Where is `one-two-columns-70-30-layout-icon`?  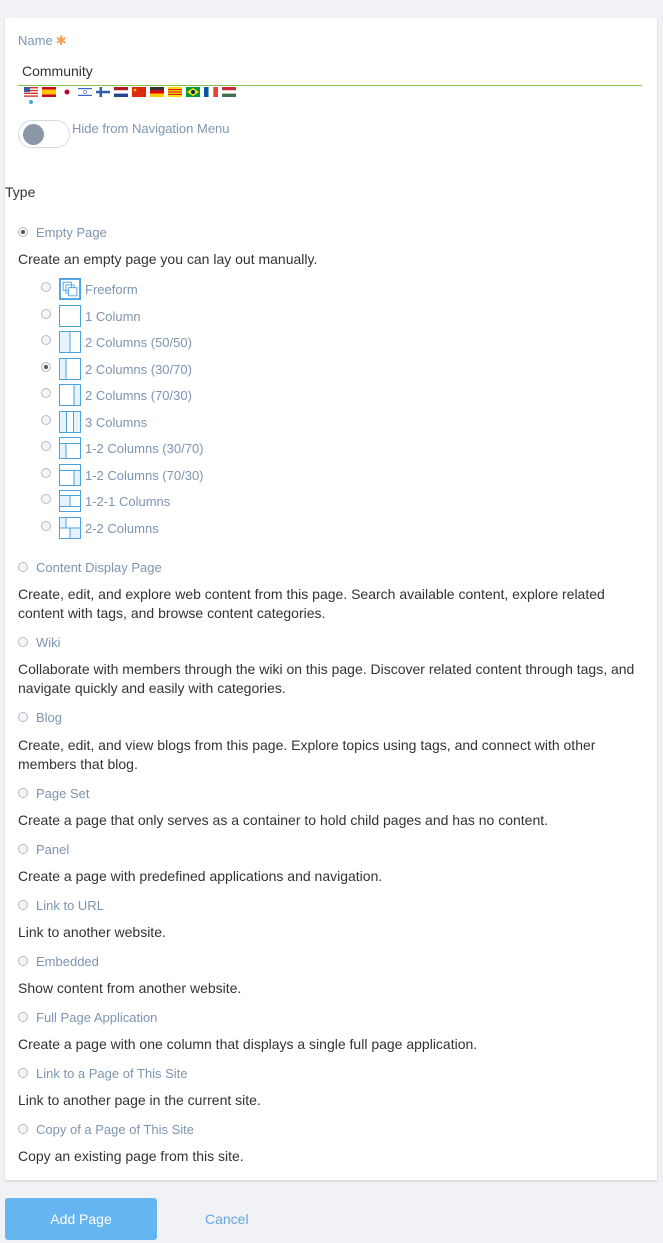
one-two-columns-70-30-layout-icon is located at coordinates (70, 475).